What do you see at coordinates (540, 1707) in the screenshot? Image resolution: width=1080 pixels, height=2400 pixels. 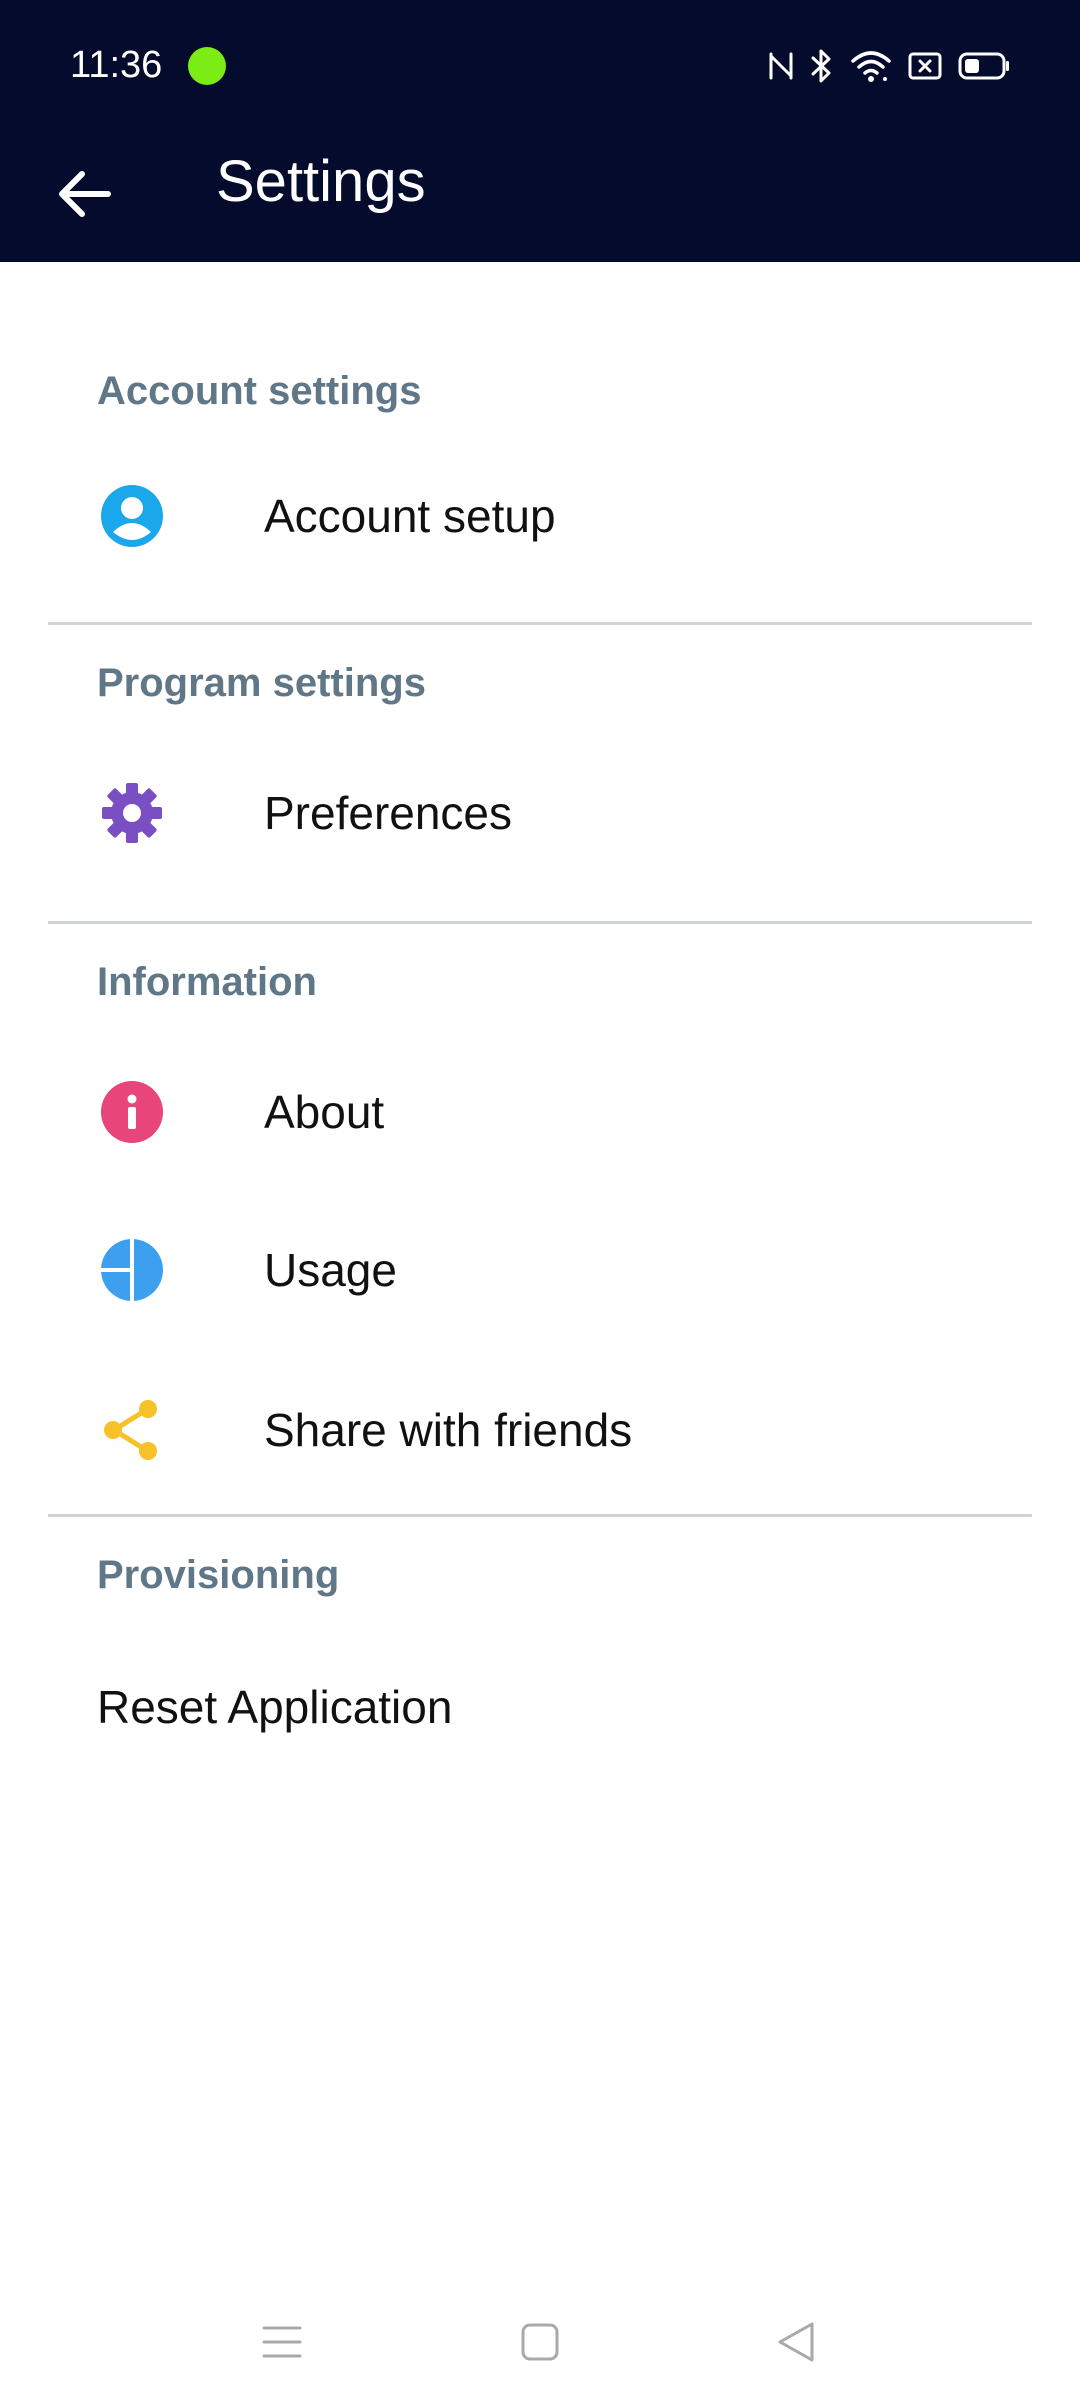 I see `list-item-reset-application: Reset Application` at bounding box center [540, 1707].